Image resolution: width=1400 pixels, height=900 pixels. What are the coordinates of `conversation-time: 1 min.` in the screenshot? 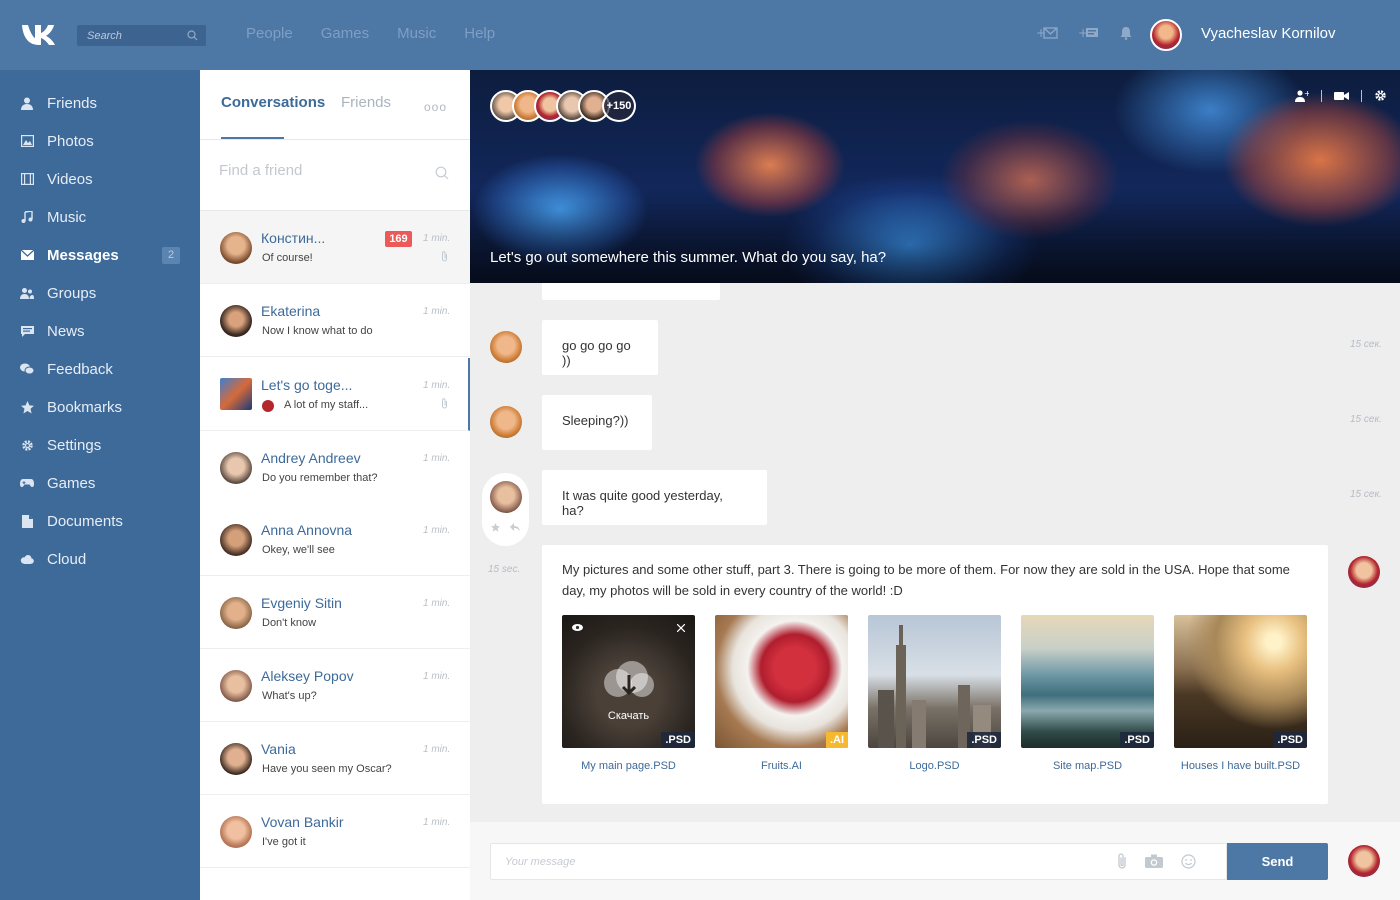 It's located at (437, 822).